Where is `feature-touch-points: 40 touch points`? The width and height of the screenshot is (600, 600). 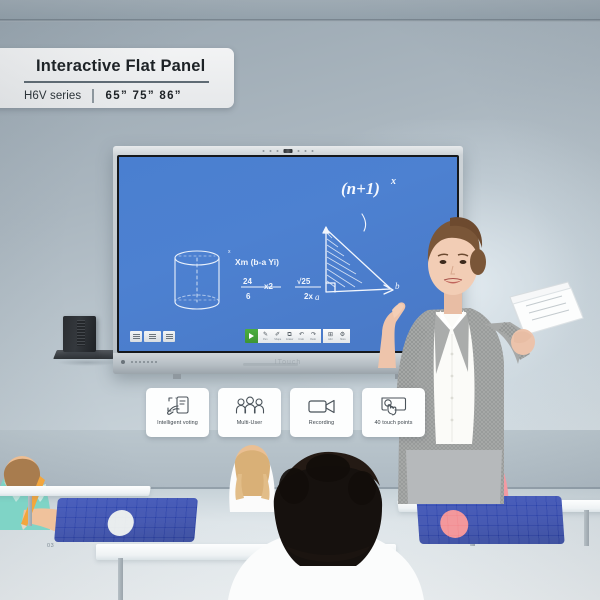
feature-touch-points: 40 touch points is located at coordinates (393, 412).